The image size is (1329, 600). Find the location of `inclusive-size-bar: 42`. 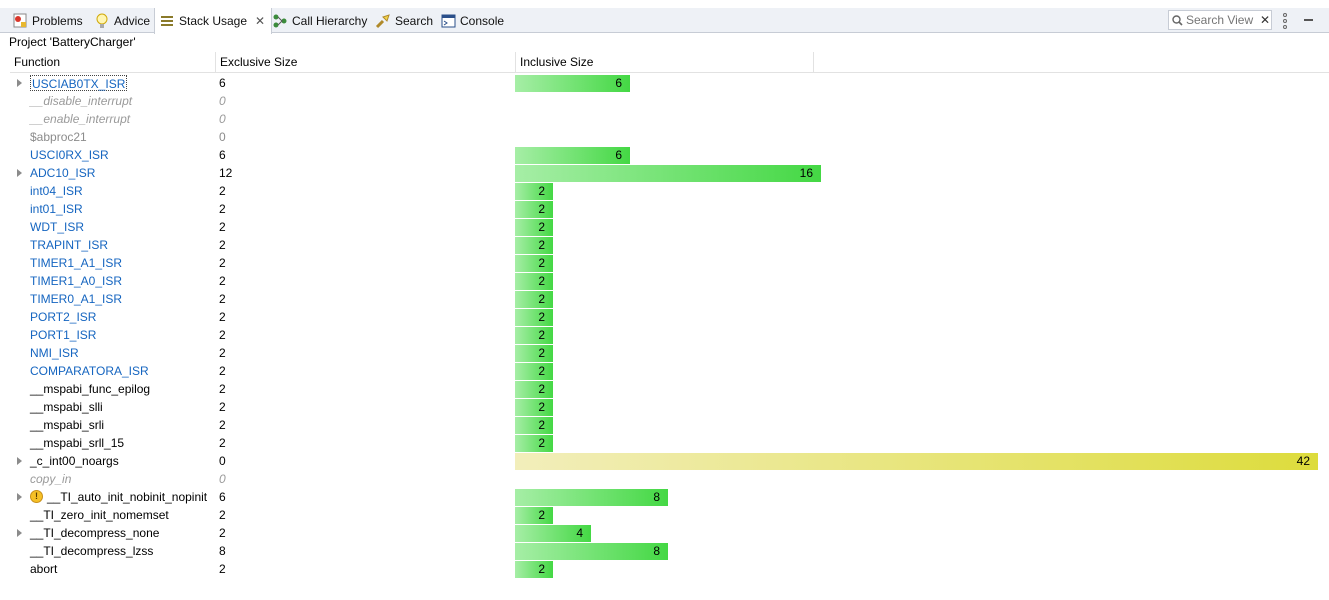

inclusive-size-bar: 42 is located at coordinates (916, 461).